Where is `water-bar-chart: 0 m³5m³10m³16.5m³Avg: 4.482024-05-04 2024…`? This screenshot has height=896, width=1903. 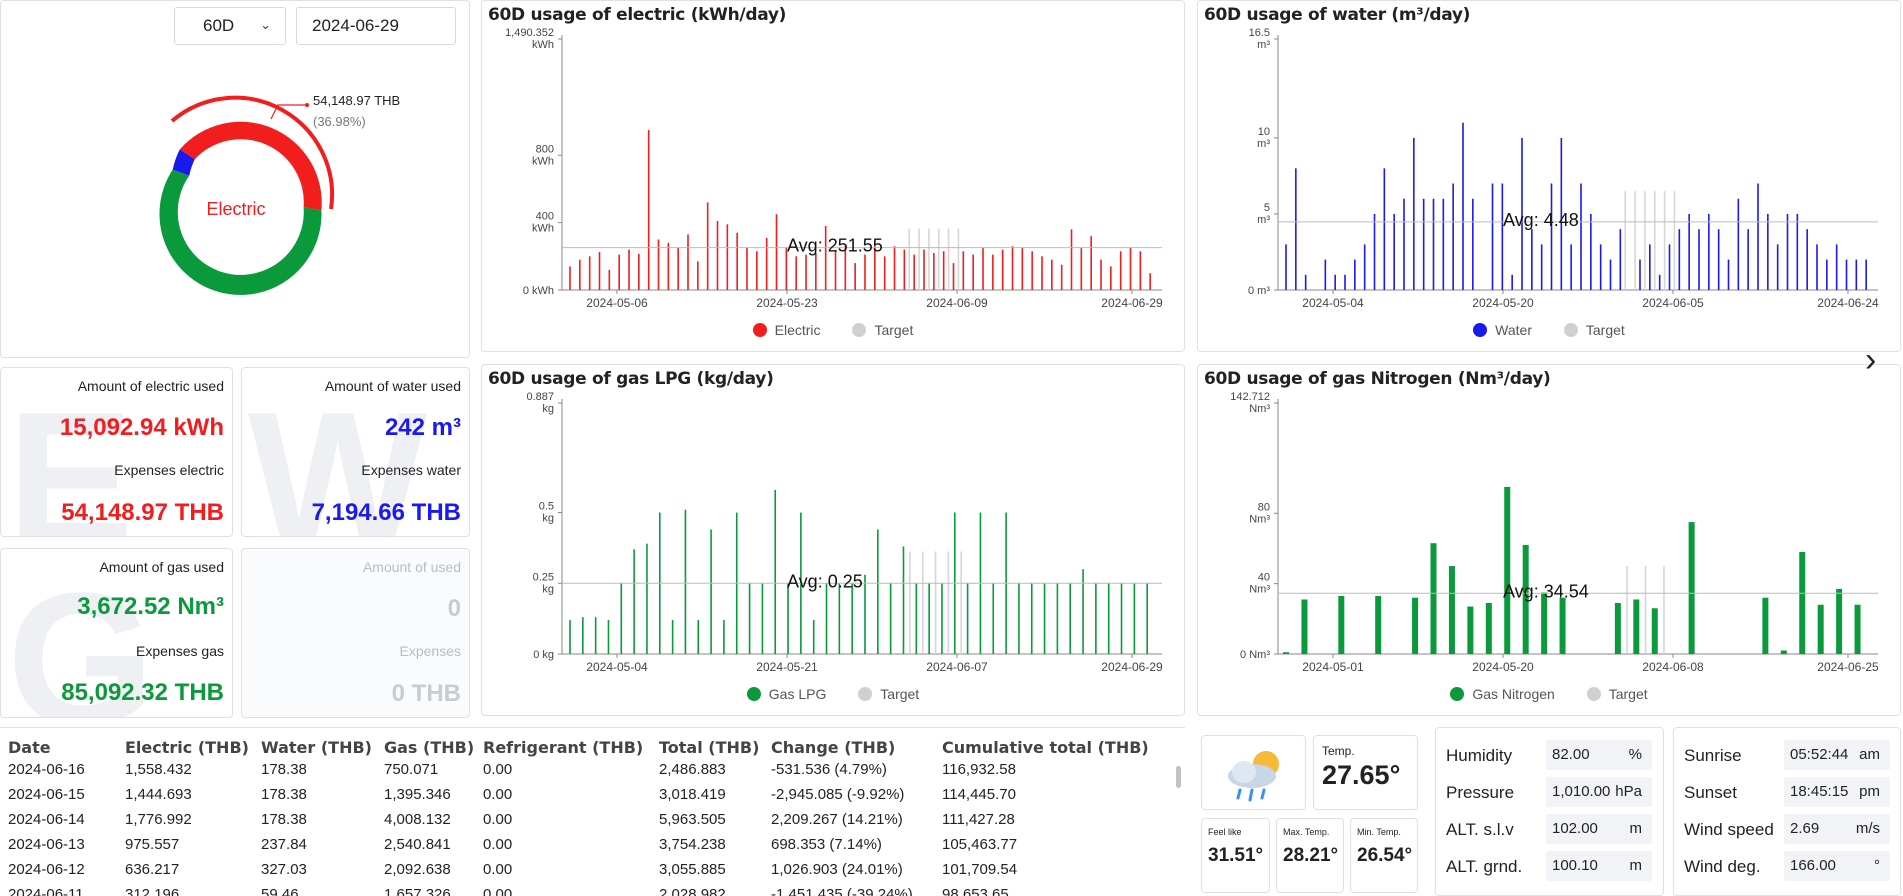 water-bar-chart: 0 m³5m³10m³16.5m³Avg: 4.482024-05-04 2024… is located at coordinates (1549, 156).